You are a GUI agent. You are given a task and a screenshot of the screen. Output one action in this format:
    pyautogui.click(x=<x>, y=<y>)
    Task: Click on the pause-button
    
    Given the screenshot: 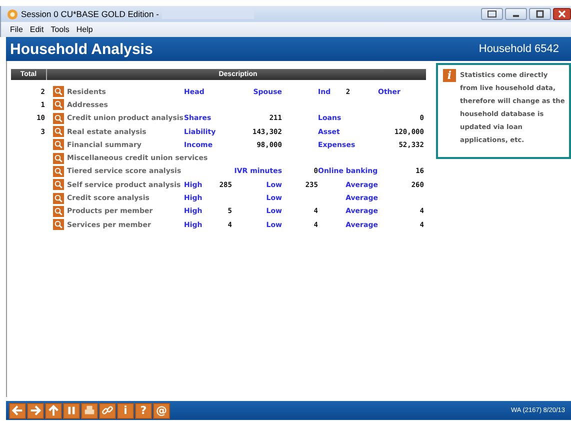 What is the action you would take?
    pyautogui.click(x=71, y=410)
    